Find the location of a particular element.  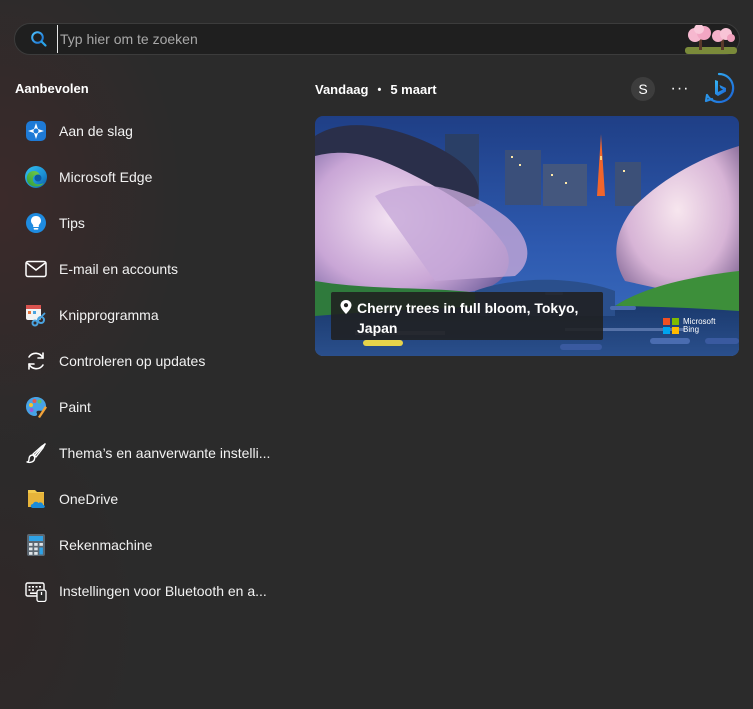

app-item-knipprogramma: Knipprogramma is located at coordinates (152, 315).